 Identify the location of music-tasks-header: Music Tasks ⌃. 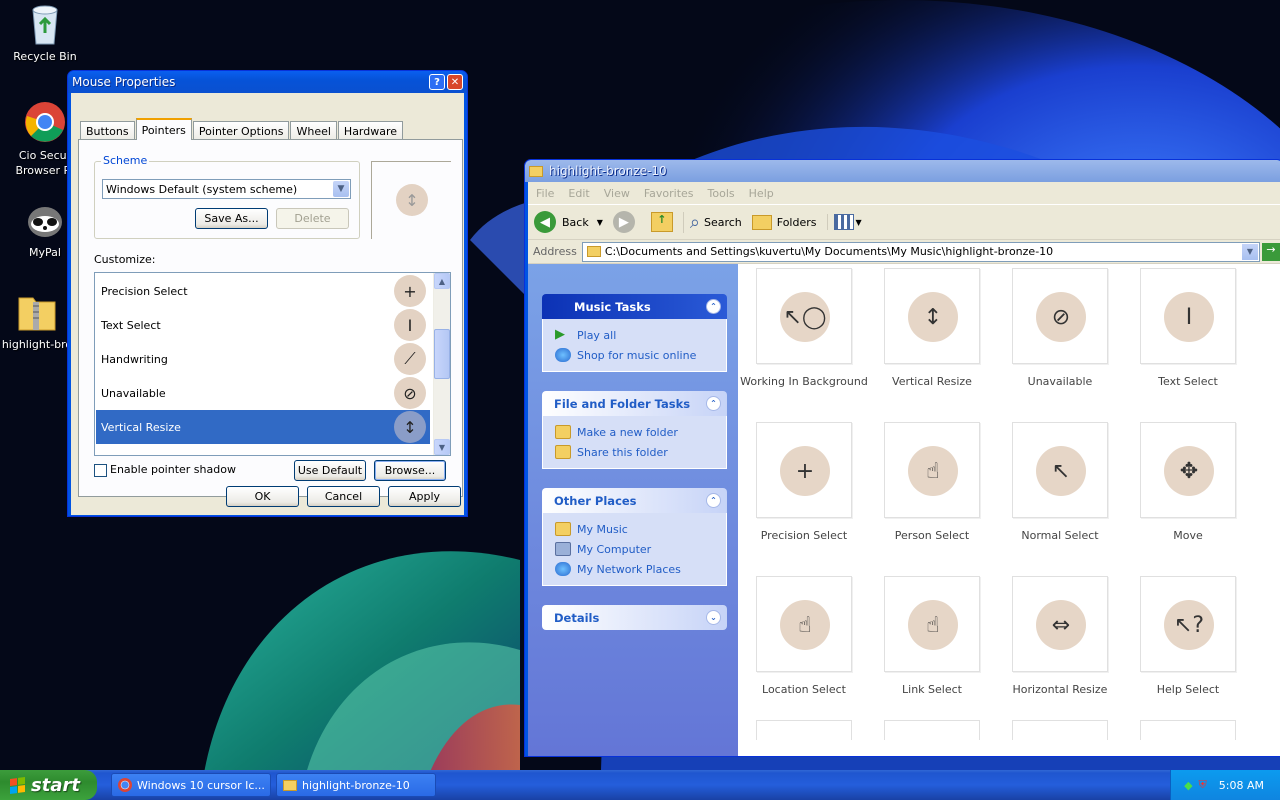
(634, 306).